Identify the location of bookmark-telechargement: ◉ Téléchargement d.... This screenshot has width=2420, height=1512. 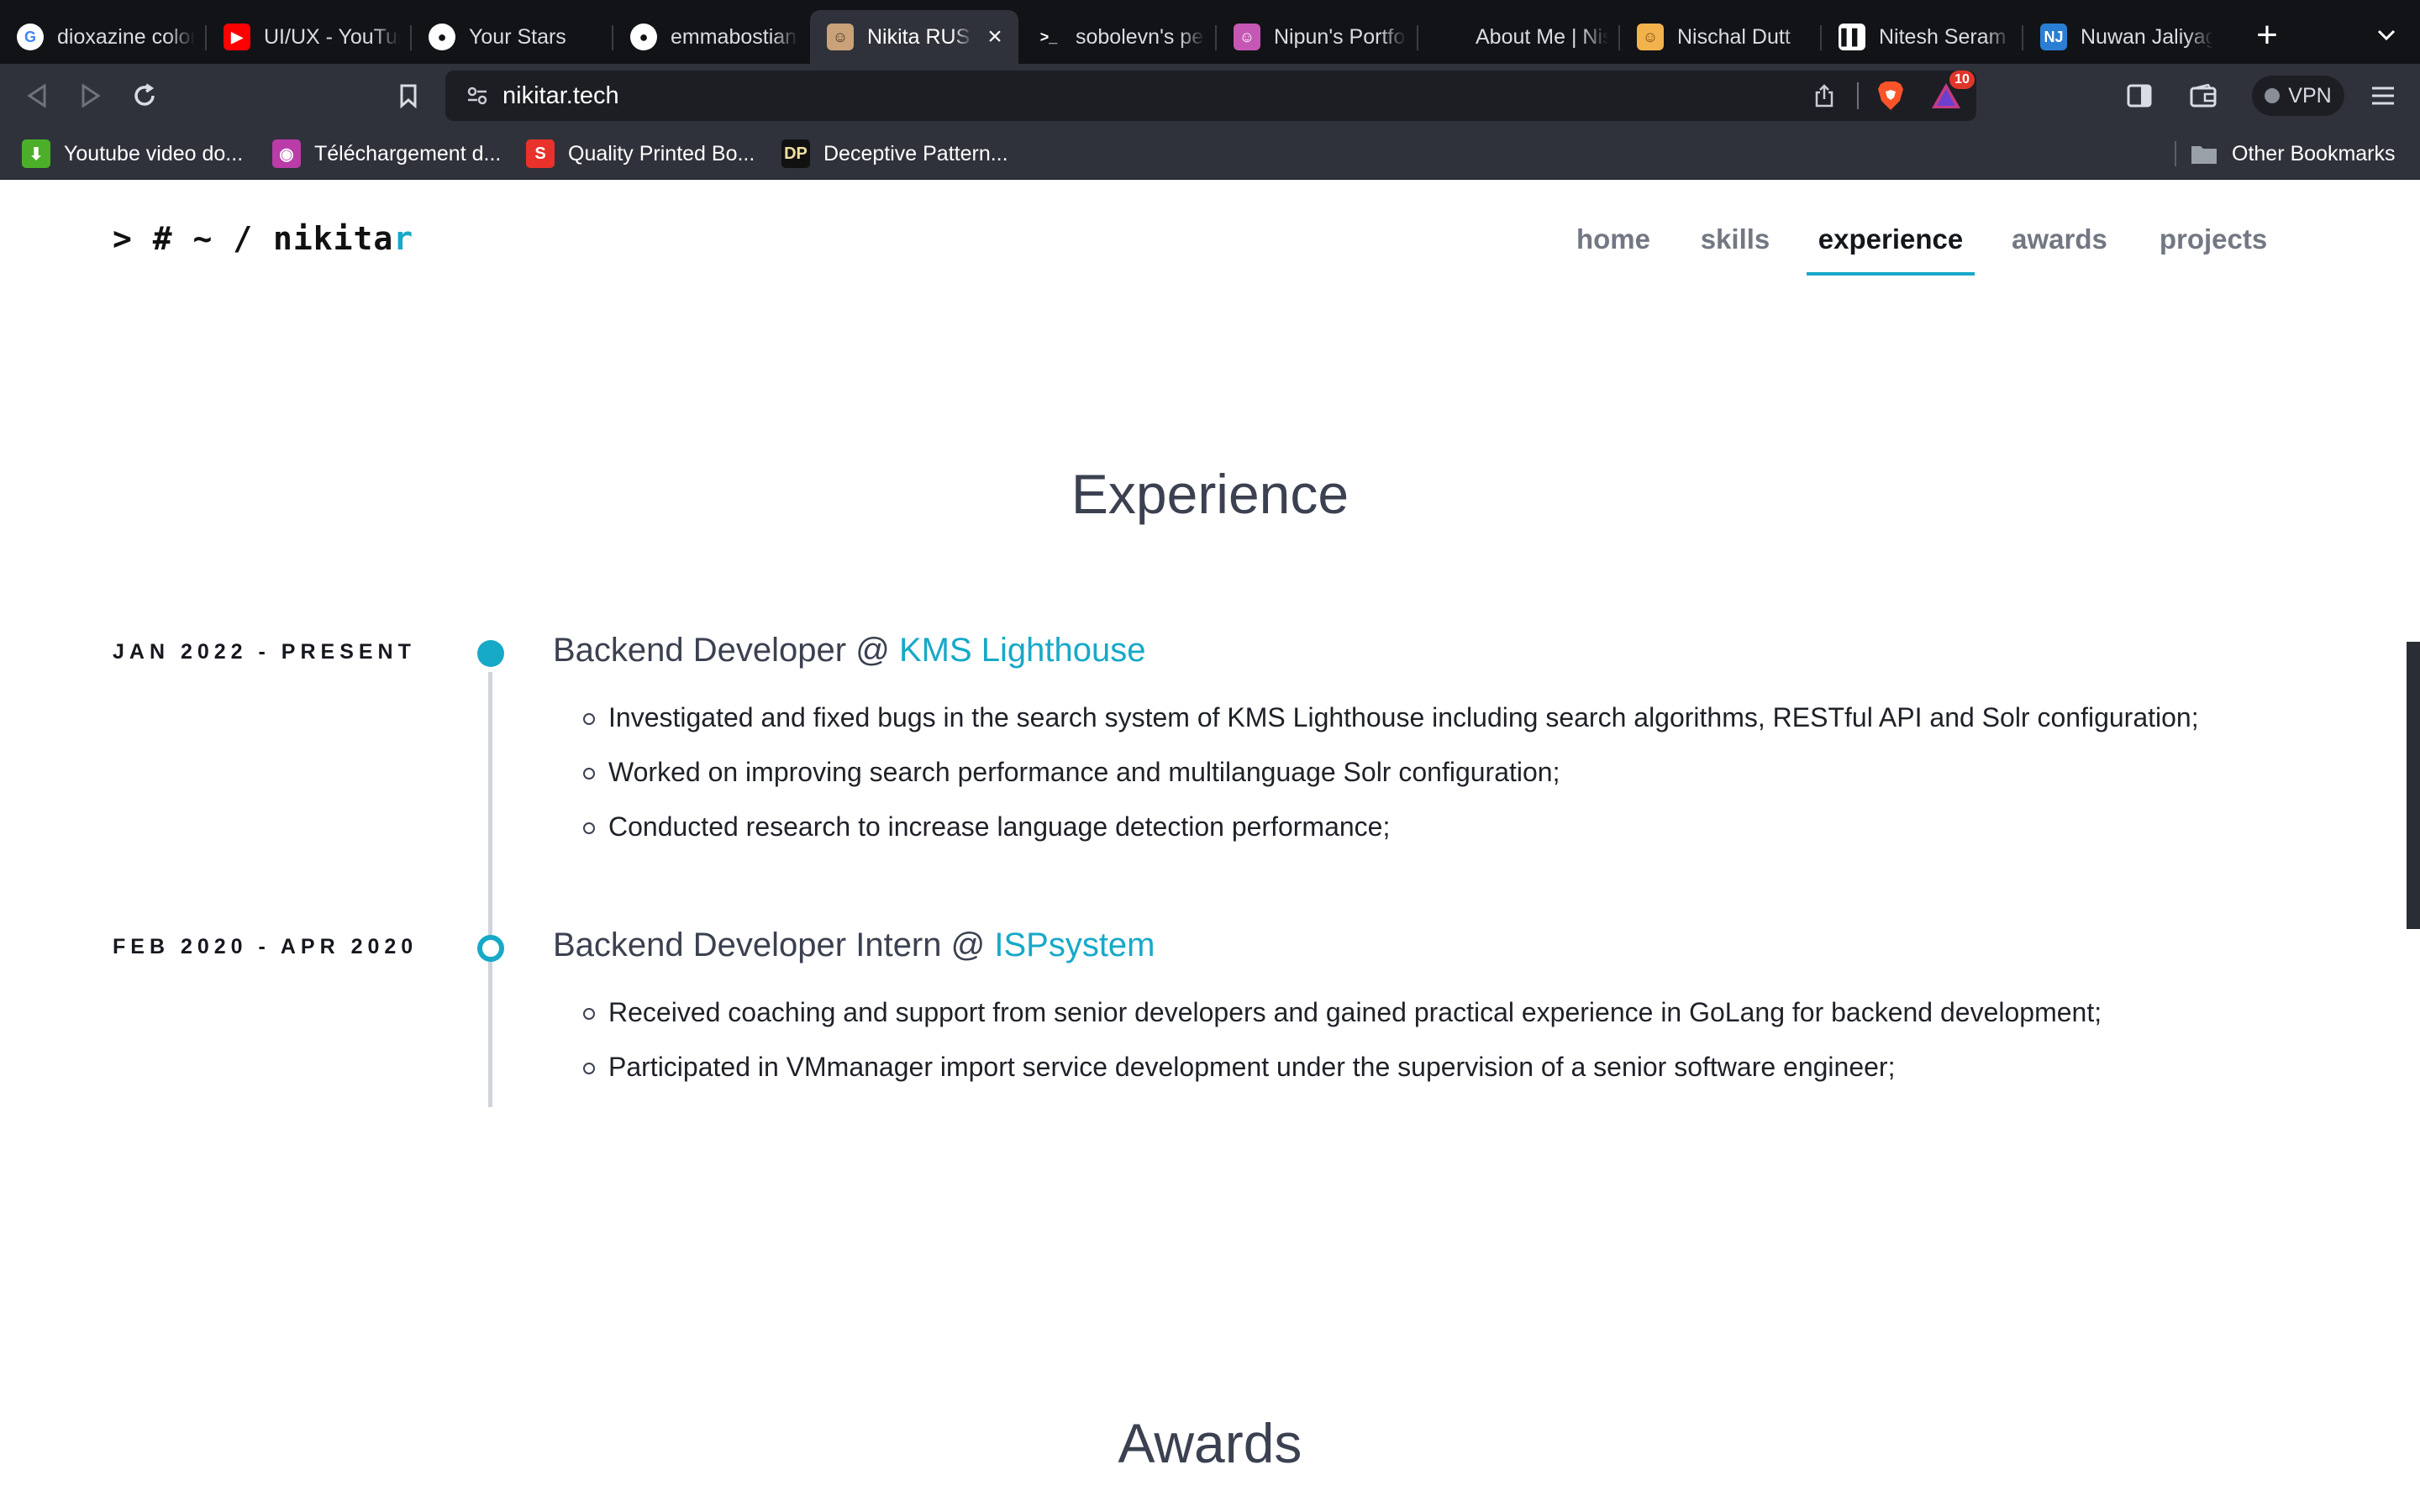
(386, 153).